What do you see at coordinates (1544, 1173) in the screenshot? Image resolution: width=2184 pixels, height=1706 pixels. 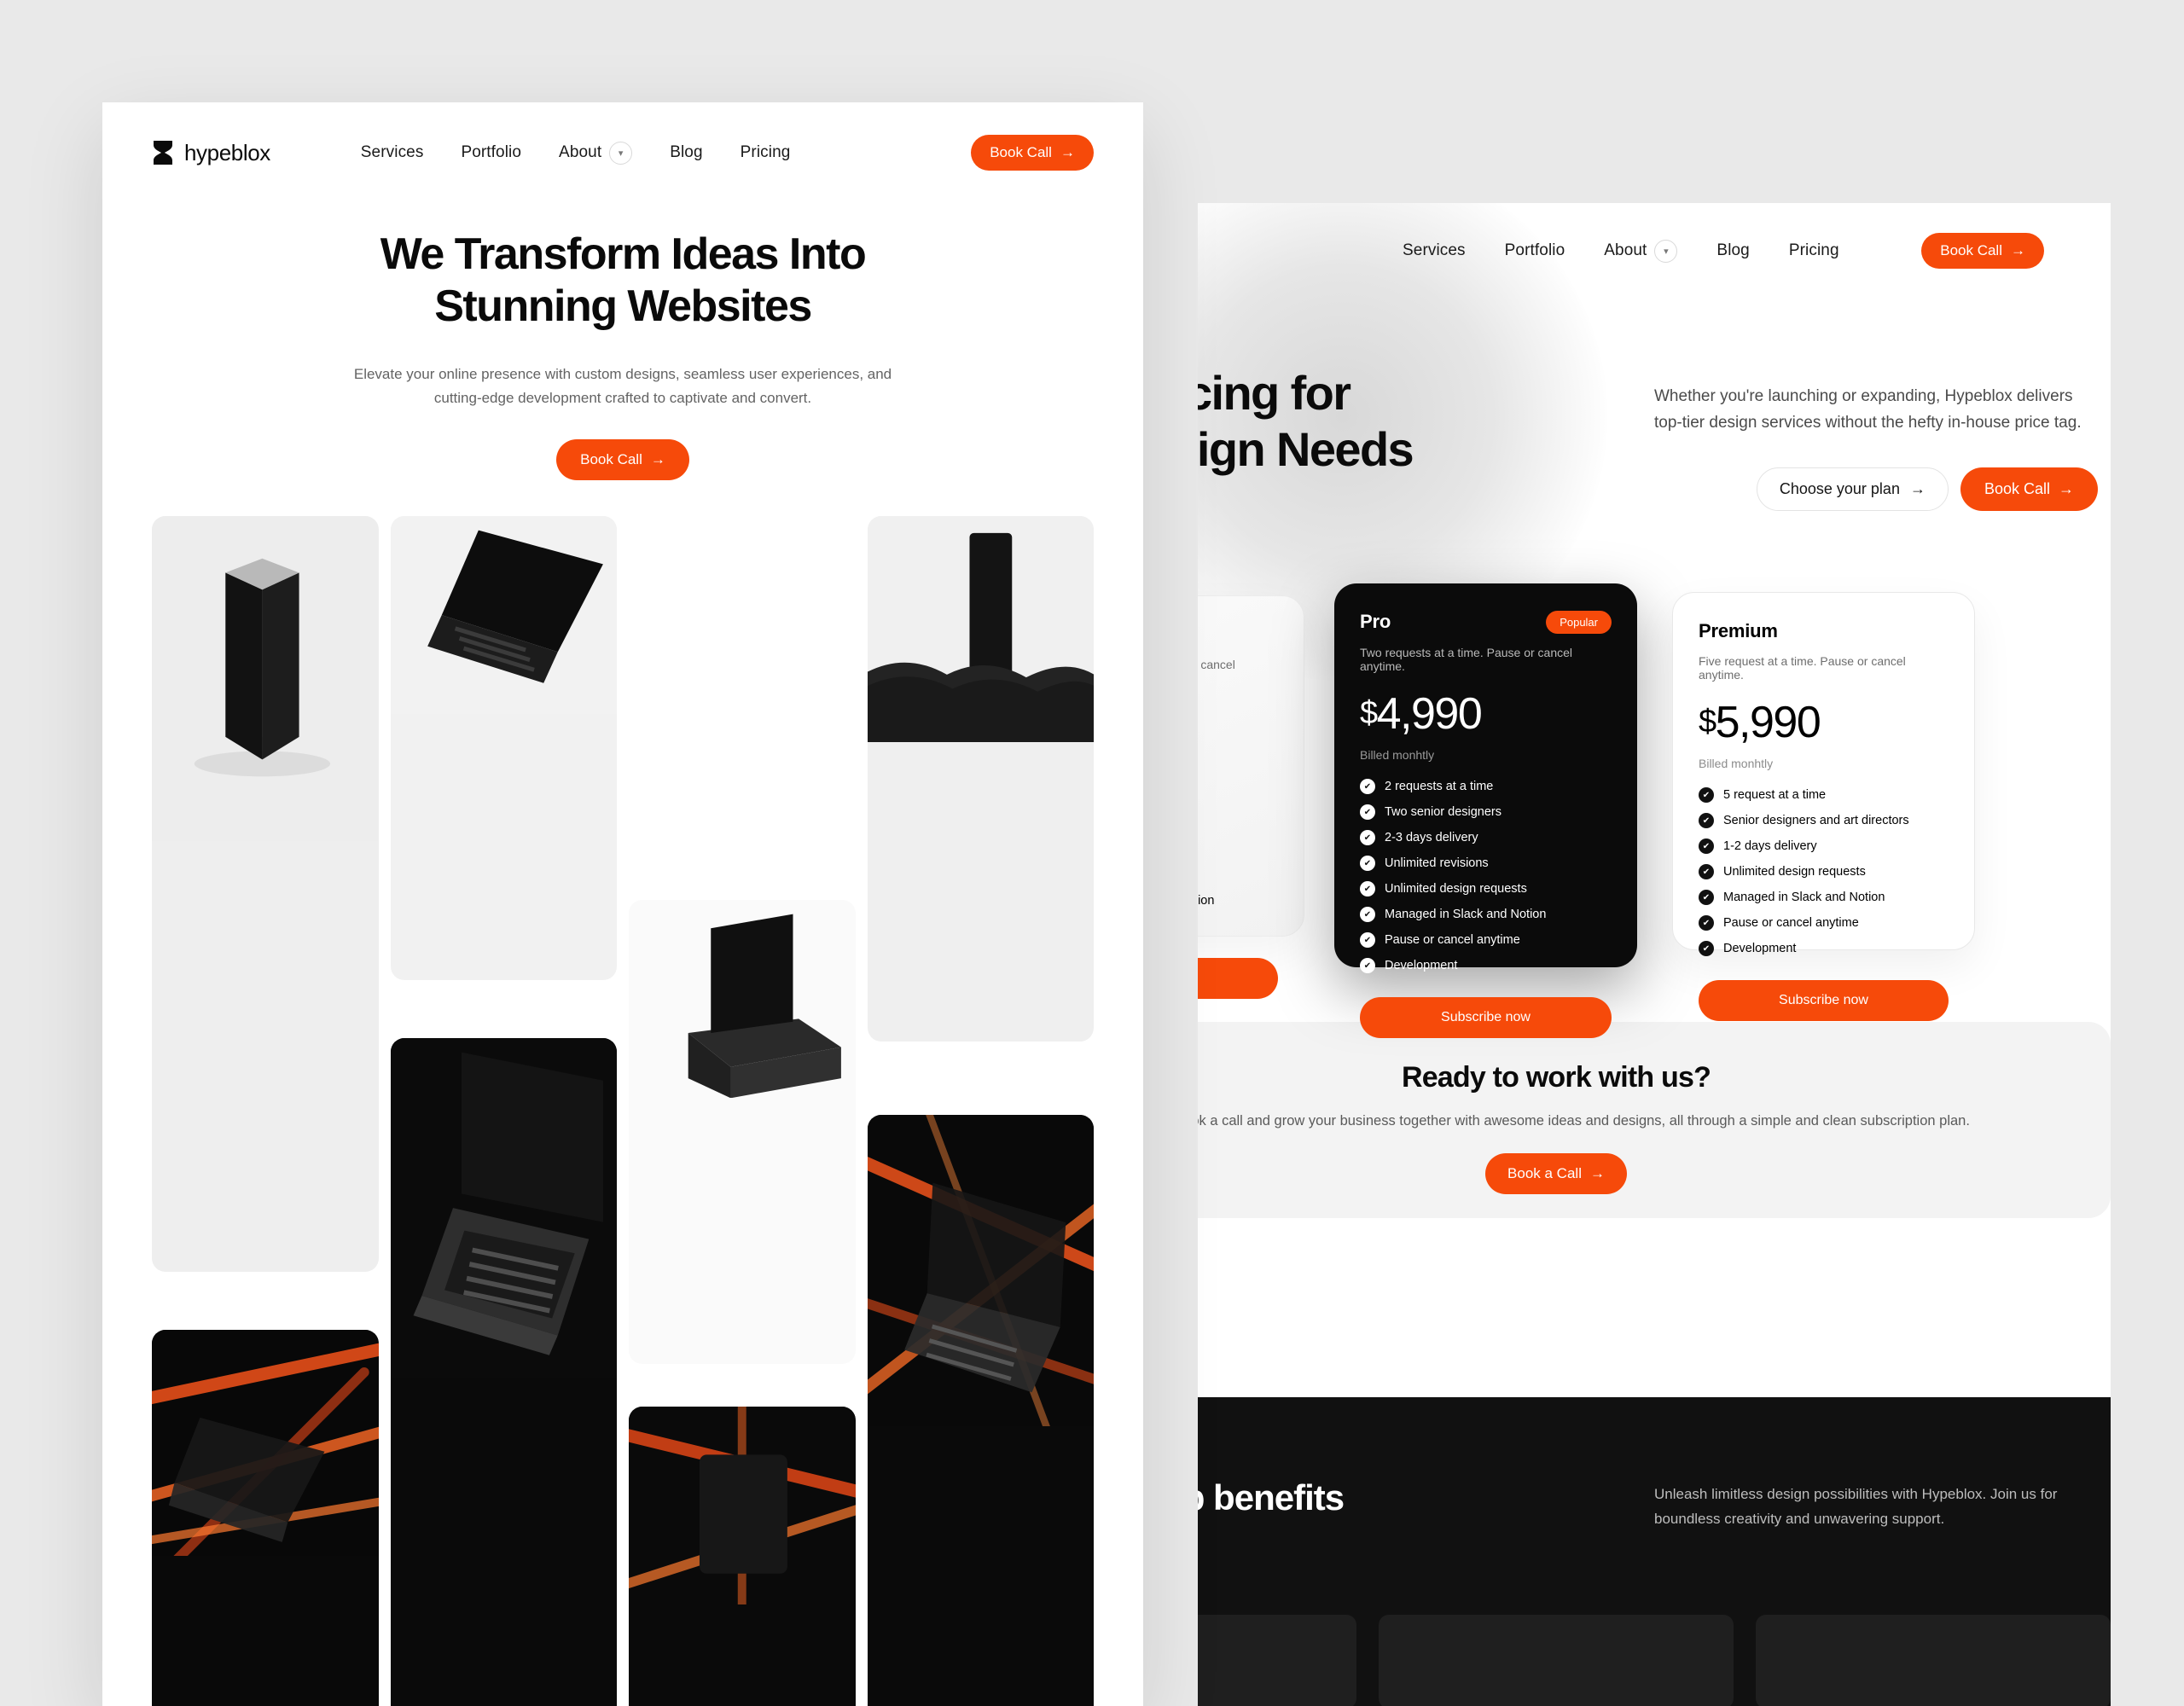 I see `book-a-call-label: Book a Call` at bounding box center [1544, 1173].